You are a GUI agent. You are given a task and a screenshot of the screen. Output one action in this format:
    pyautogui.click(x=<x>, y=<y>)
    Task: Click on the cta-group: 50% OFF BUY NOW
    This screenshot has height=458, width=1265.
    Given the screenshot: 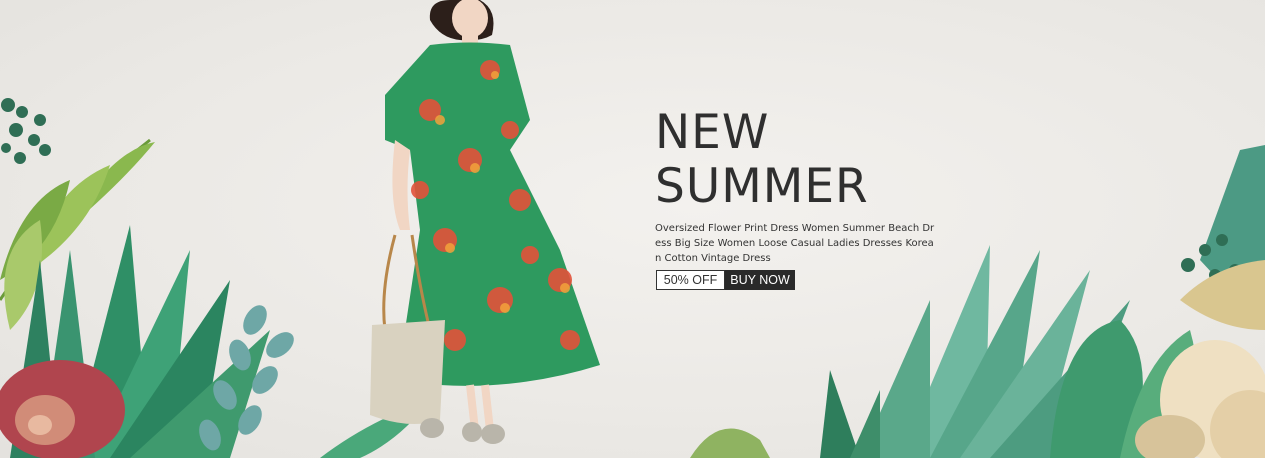 What is the action you would take?
    pyautogui.click(x=725, y=280)
    